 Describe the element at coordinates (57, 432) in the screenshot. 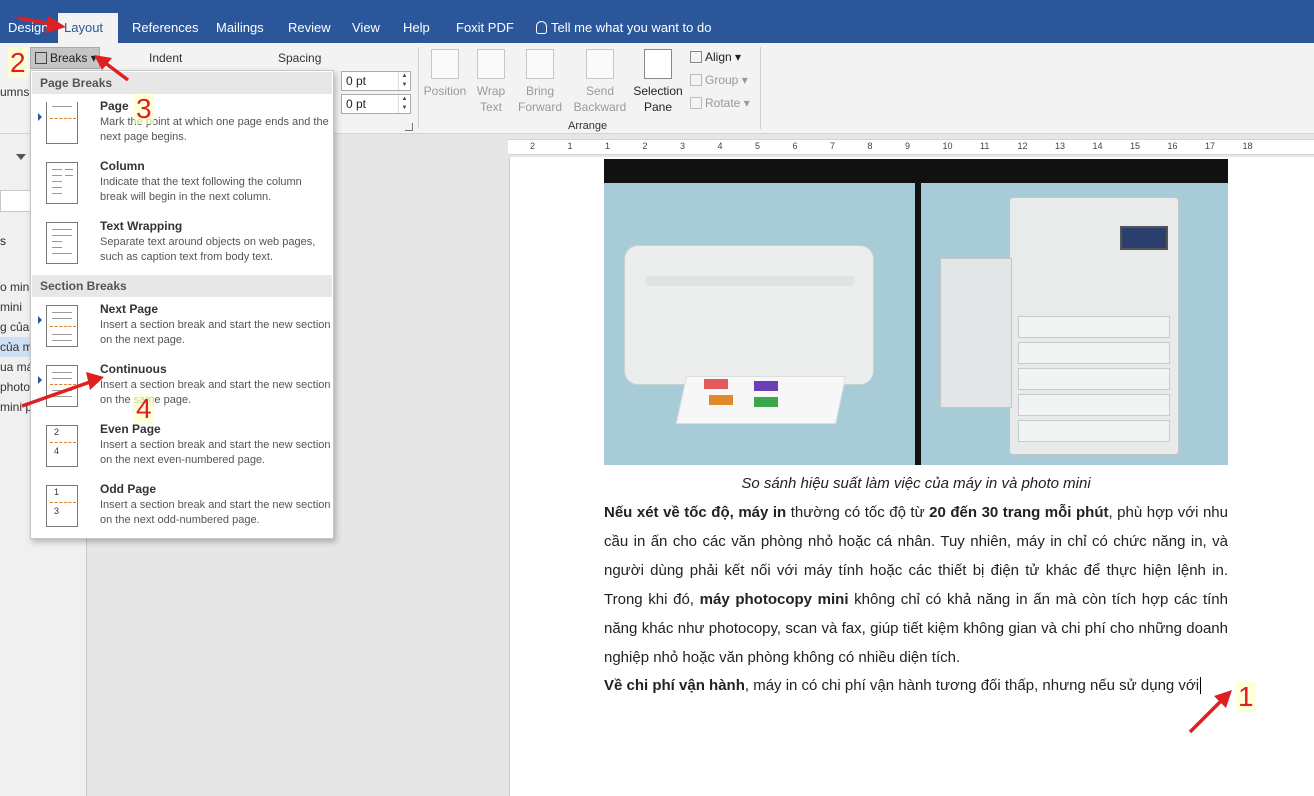

I see `even-icon-number: 2` at that location.